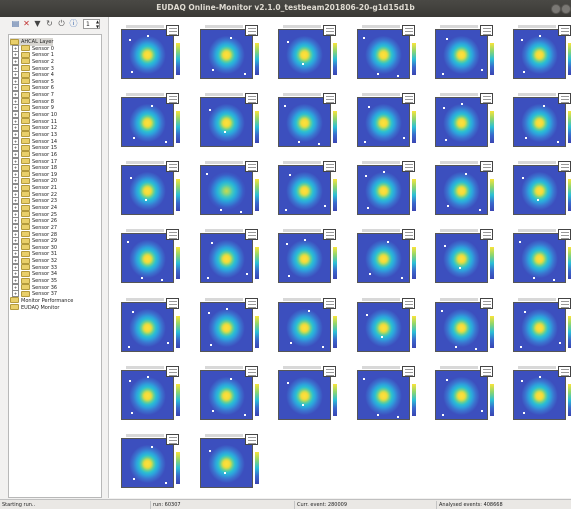 The width and height of the screenshot is (571, 509). I want to click on refresh-icon: ↻, so click(49, 24).